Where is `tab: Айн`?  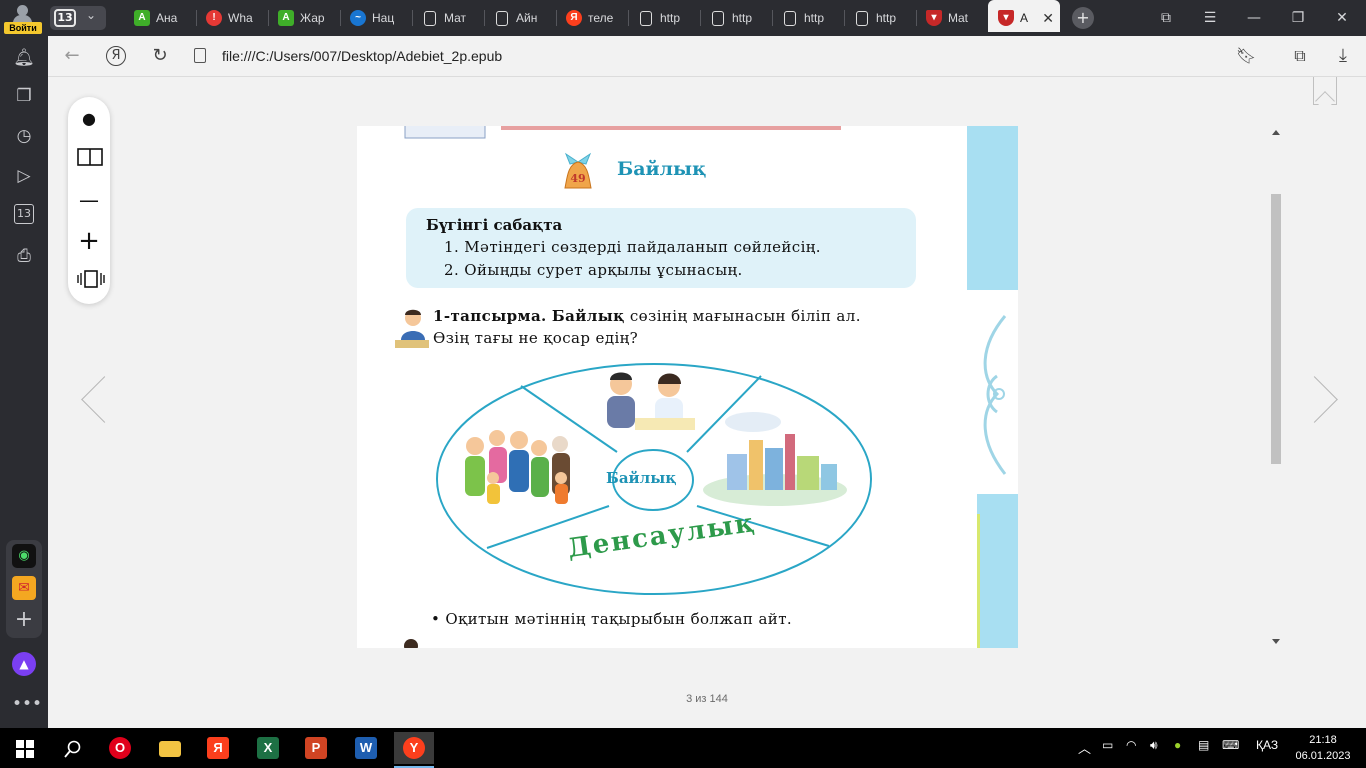 tab: Айн is located at coordinates (529, 18).